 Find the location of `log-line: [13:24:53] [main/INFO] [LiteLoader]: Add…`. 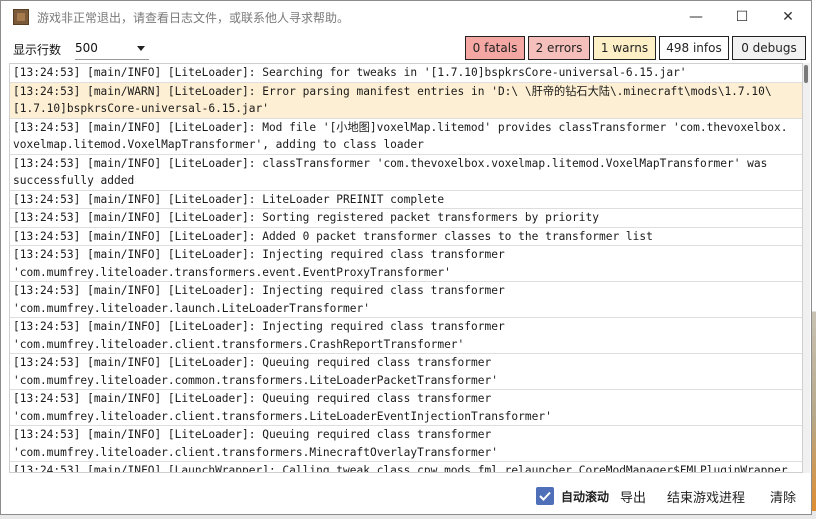

log-line: [13:24:53] [main/INFO] [LiteLoader]: Add… is located at coordinates (406, 237).